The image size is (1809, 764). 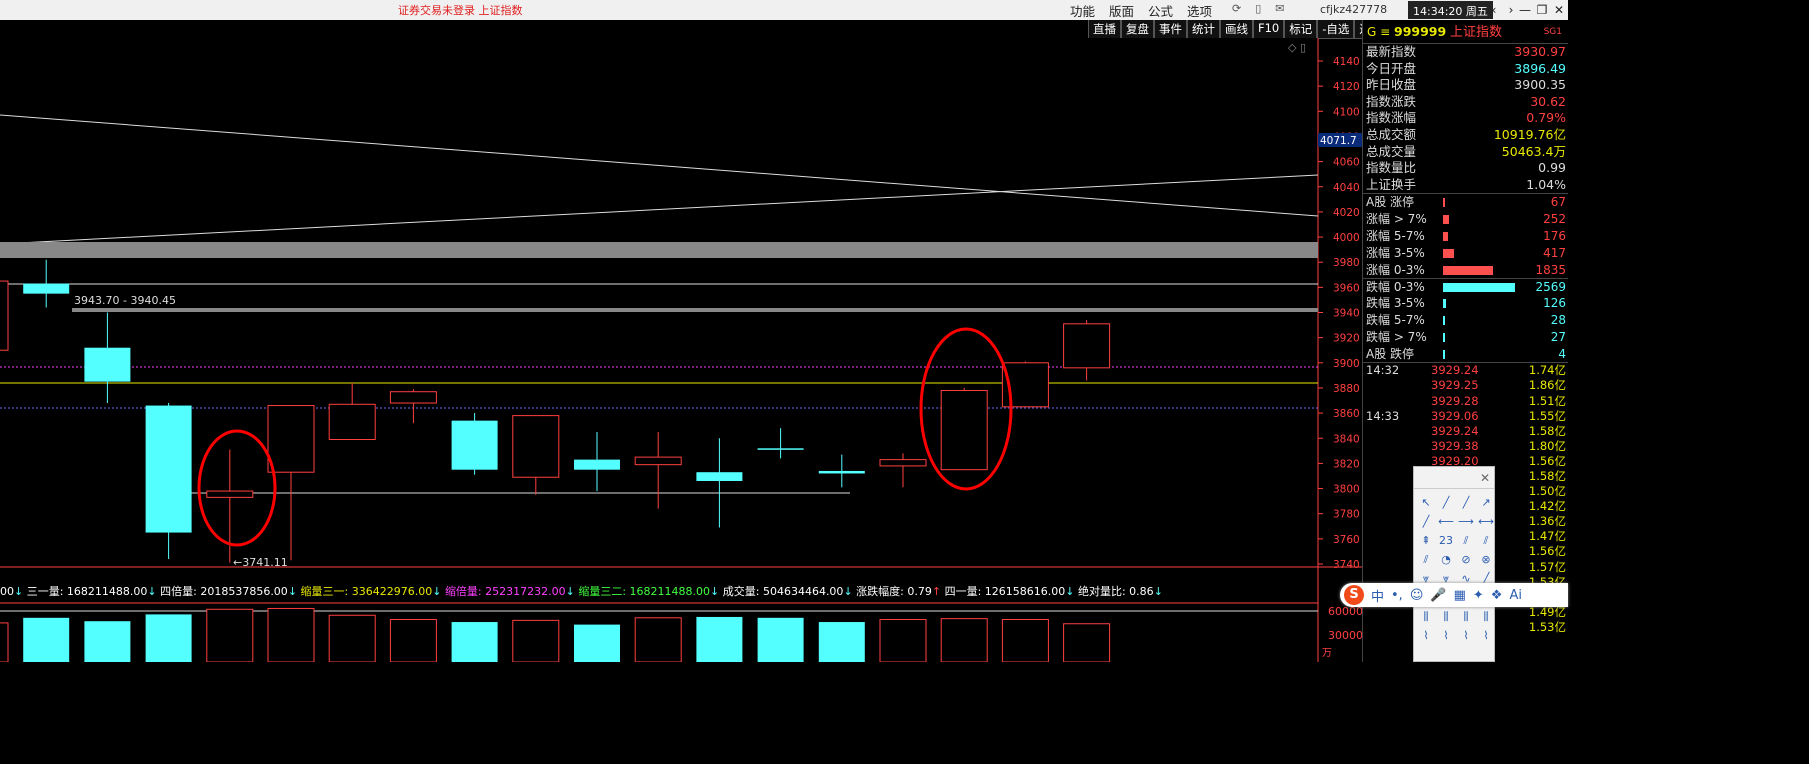 What do you see at coordinates (1391, 51) in the screenshot?
I see `quote-label: 最新指数` at bounding box center [1391, 51].